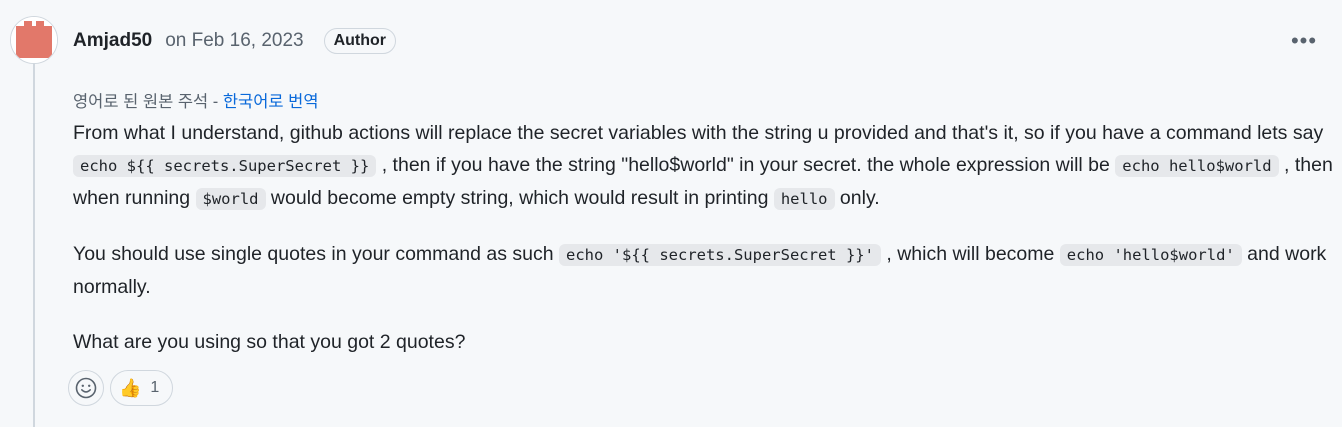 The width and height of the screenshot is (1342, 427). I want to click on more-options-button: •••, so click(1304, 41).